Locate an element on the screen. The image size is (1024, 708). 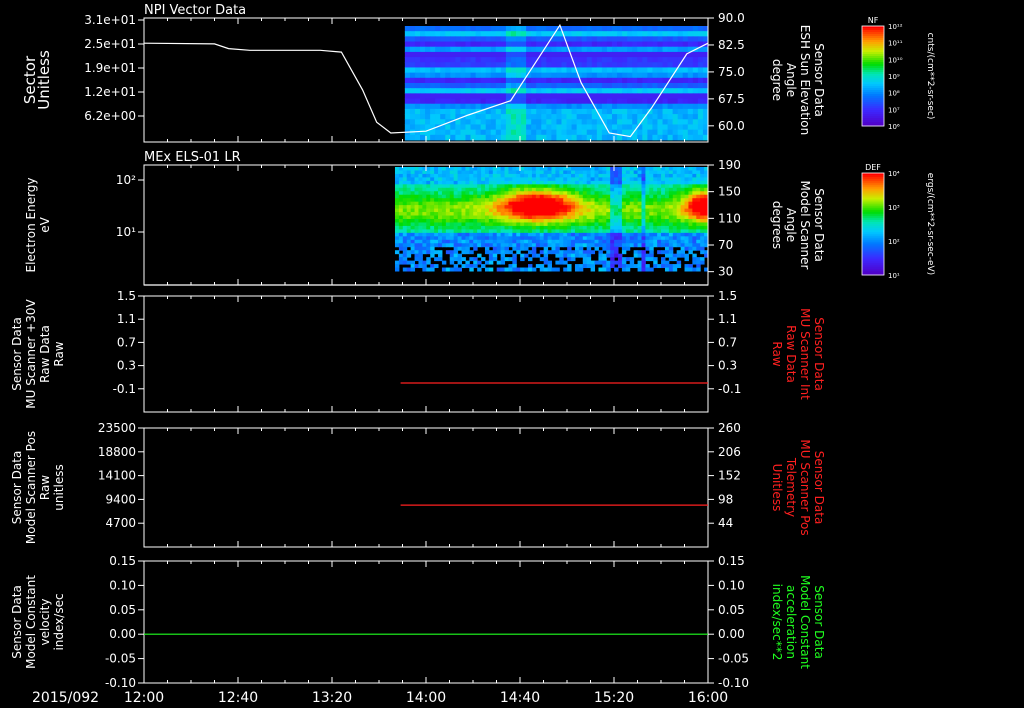
y-tick-label-right: 152 is located at coordinates (729, 476).